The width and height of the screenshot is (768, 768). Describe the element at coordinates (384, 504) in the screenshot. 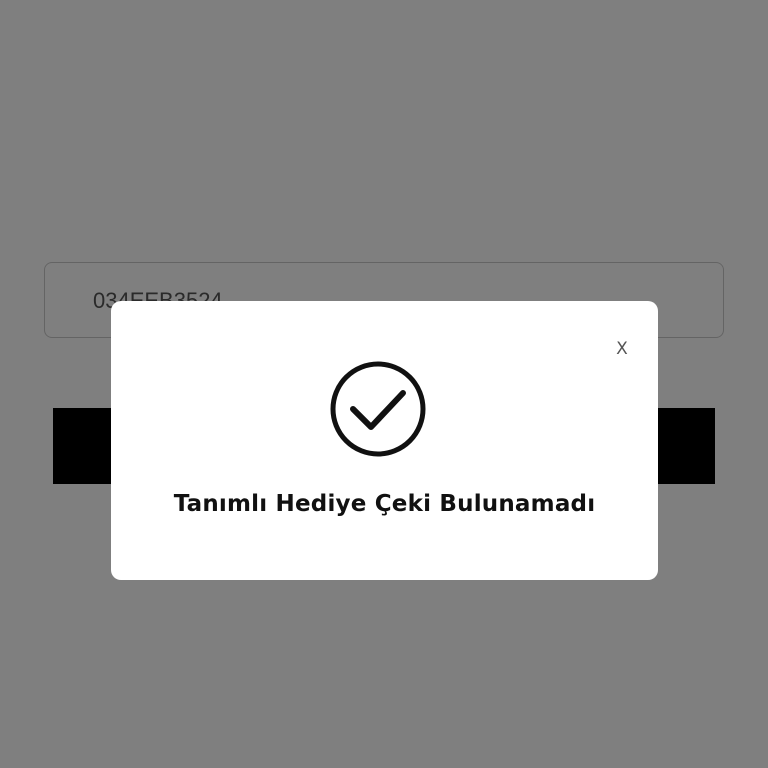

I see `dialog-message: Tanımlı Hediye Çeki Bulunamadı` at that location.